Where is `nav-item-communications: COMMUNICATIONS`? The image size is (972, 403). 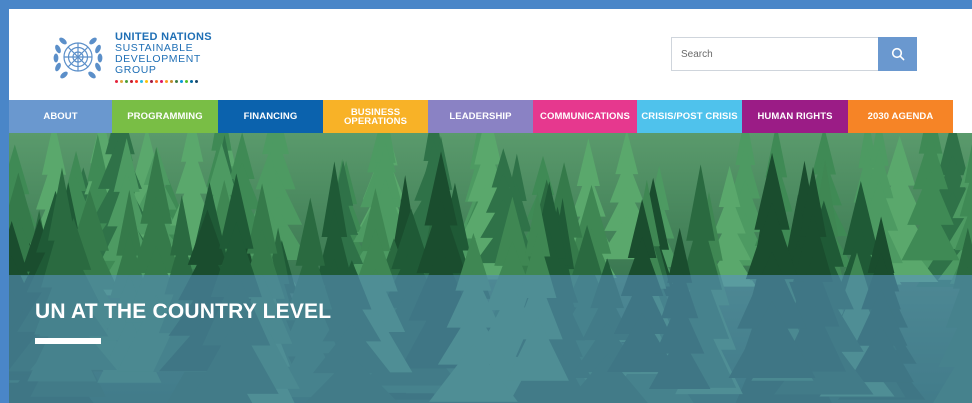 nav-item-communications: COMMUNICATIONS is located at coordinates (585, 116).